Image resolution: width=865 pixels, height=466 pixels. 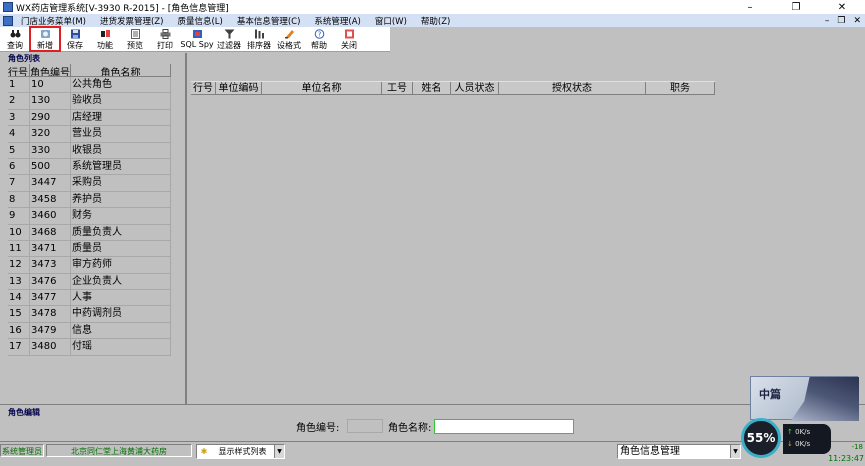 What do you see at coordinates (50, 101) in the screenshot?
I see `role-code-cell: 130` at bounding box center [50, 101].